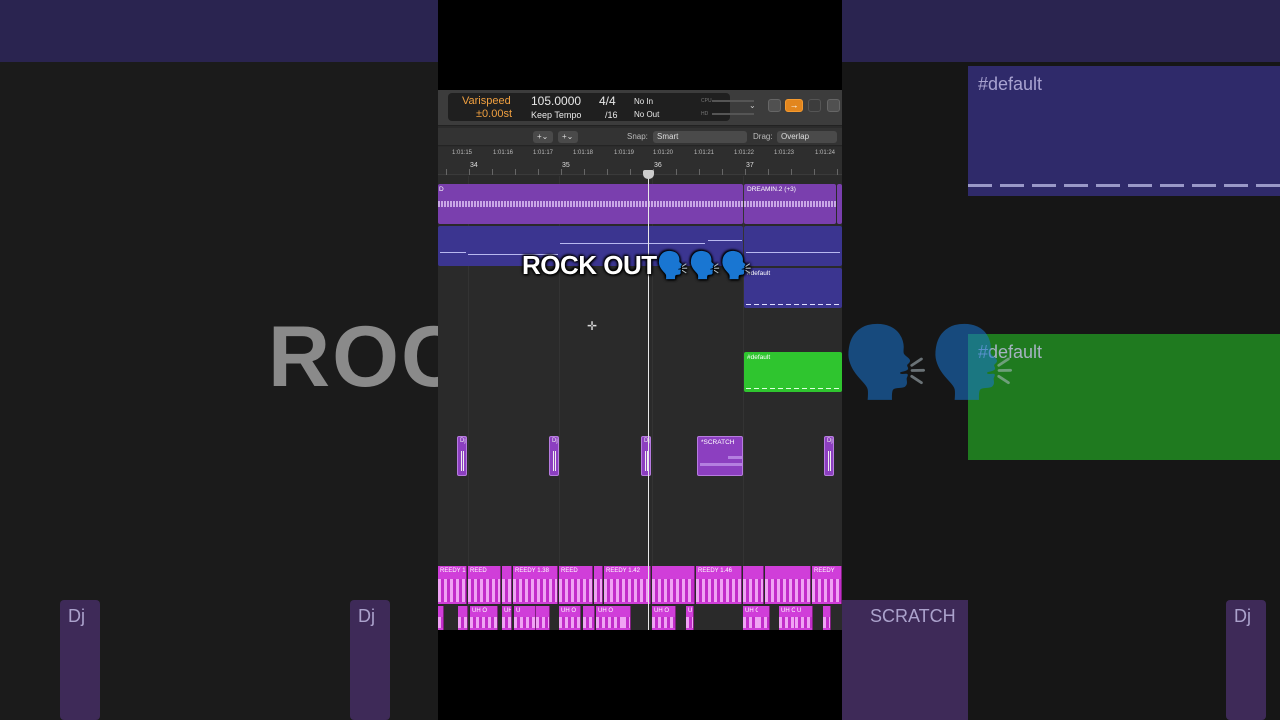 The height and width of the screenshot is (720, 1280). Describe the element at coordinates (793, 246) in the screenshot. I see `midi-region` at that location.